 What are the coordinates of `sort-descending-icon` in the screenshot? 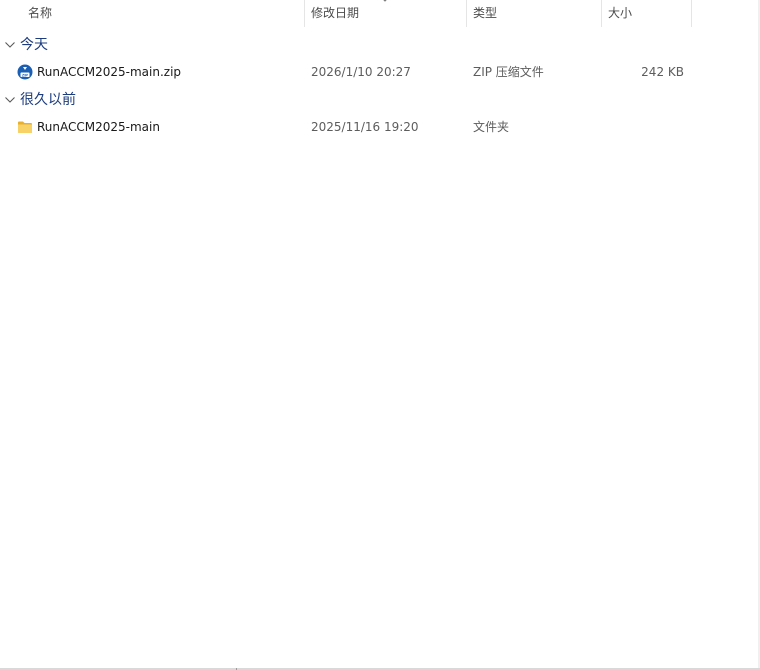 It's located at (385, 1).